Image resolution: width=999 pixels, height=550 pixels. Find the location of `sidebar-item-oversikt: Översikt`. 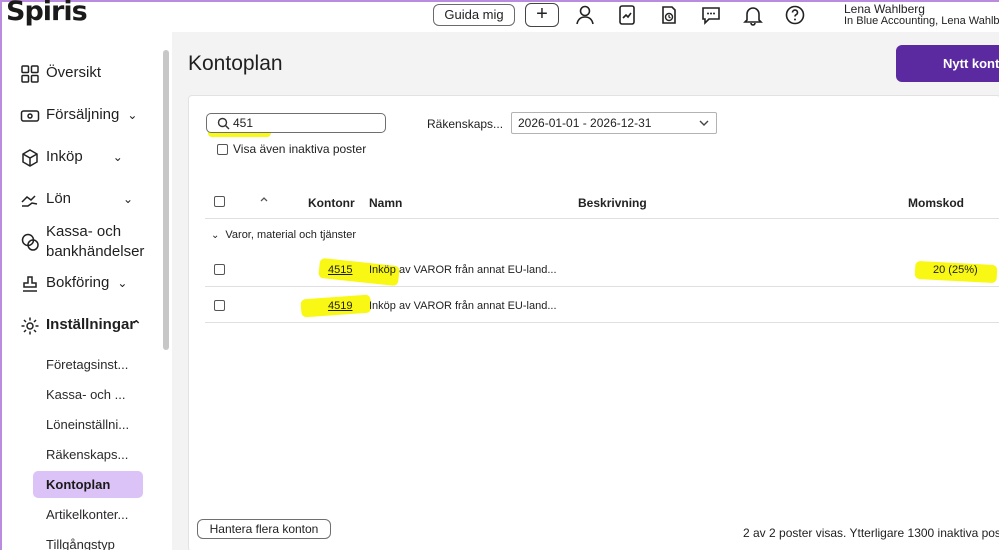

sidebar-item-oversikt: Översikt is located at coordinates (60, 74).